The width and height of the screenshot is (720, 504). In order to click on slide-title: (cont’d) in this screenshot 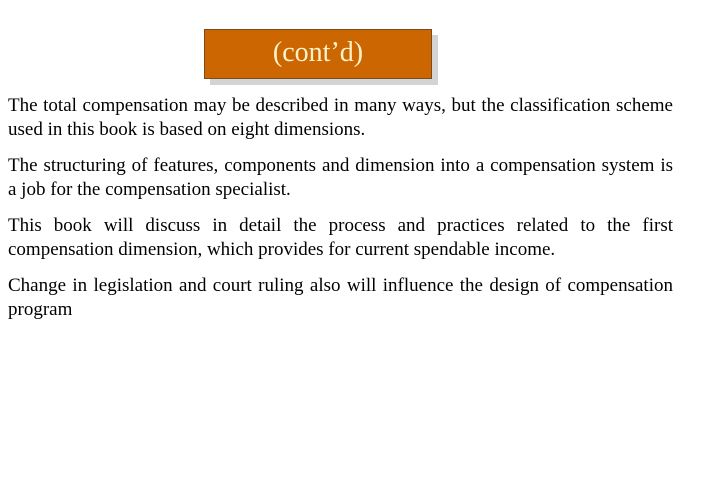, I will do `click(318, 52)`.